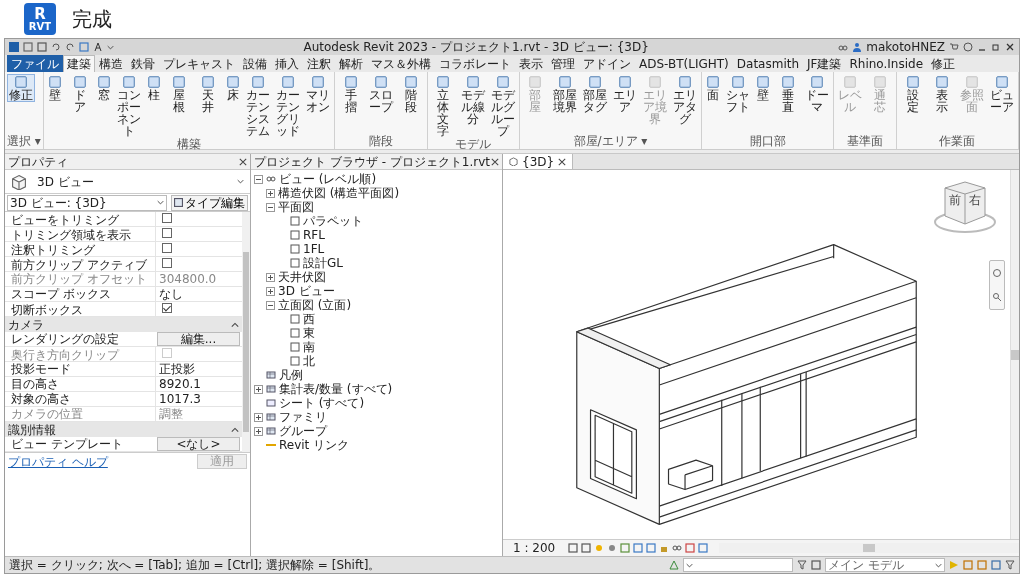  I want to click on ribbon-tab: 建築, so click(79, 63).